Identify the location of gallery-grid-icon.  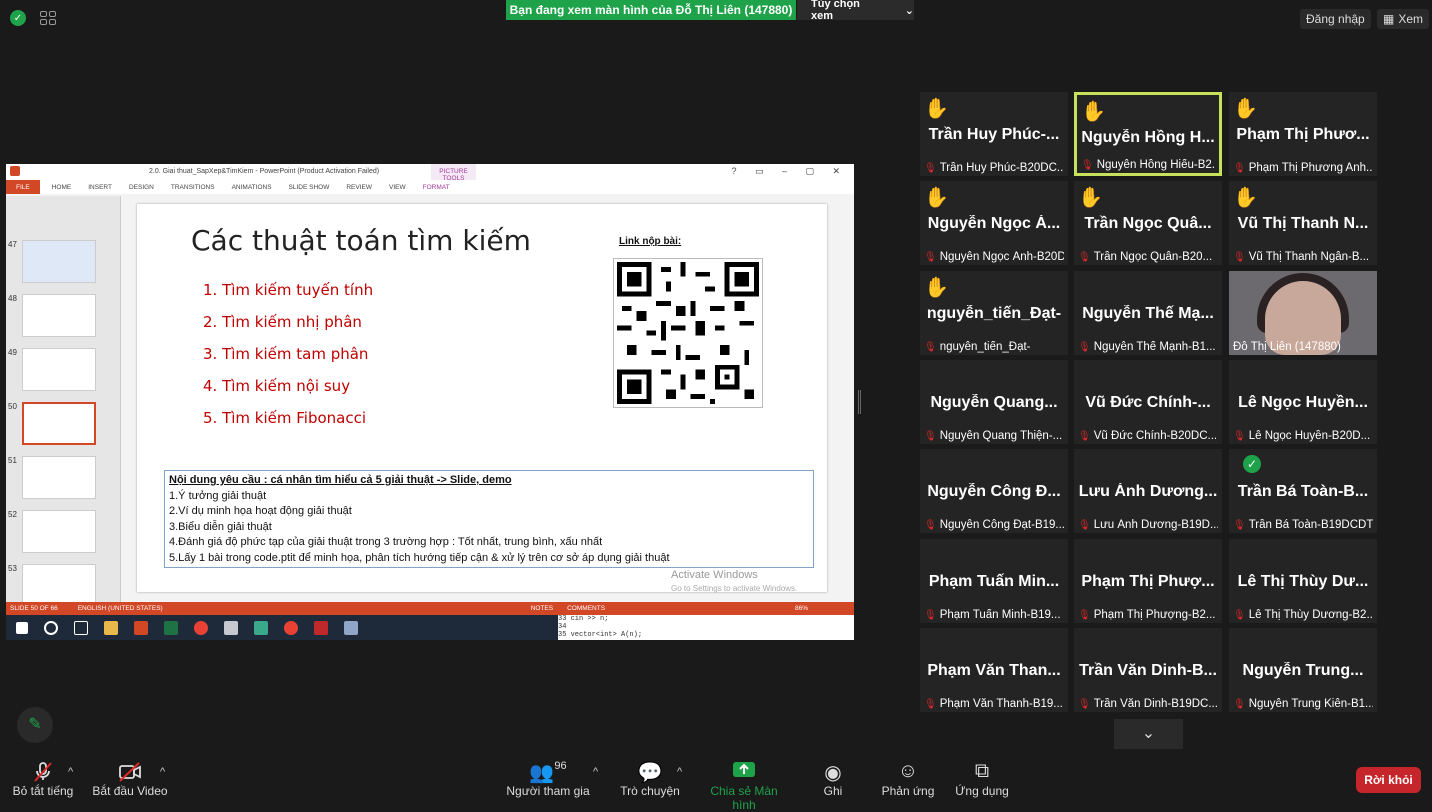
(48, 18).